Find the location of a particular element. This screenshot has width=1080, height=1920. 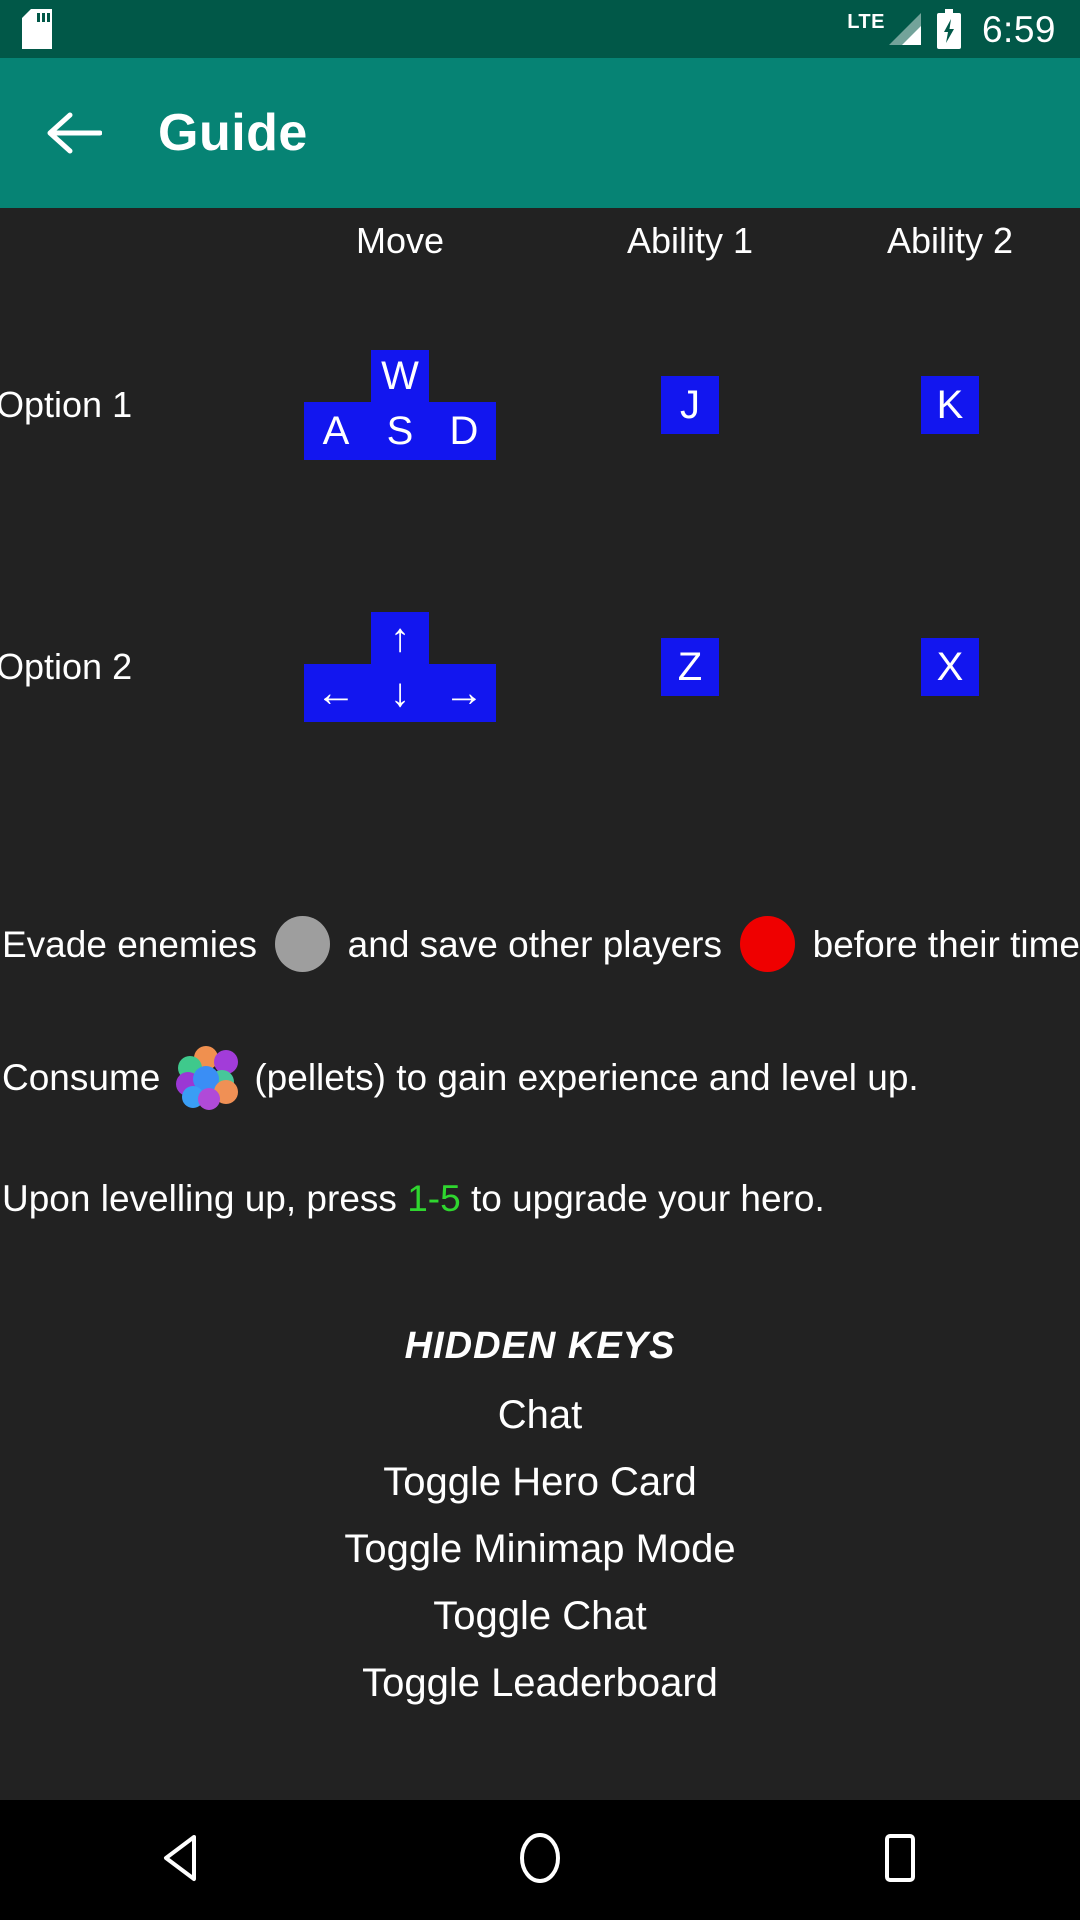

key-arrow-up: ↑ is located at coordinates (400, 638).